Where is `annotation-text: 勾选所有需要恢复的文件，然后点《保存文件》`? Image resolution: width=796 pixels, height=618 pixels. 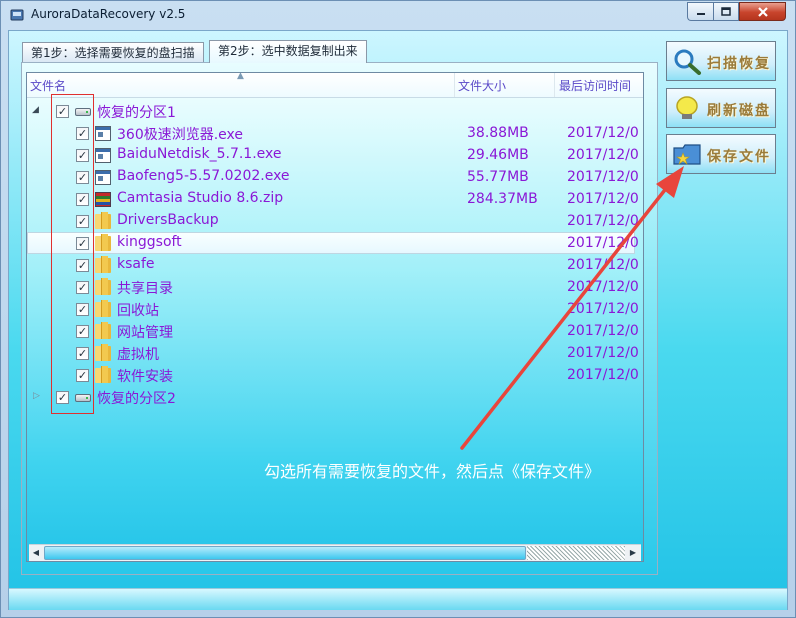 annotation-text: 勾选所有需要恢复的文件，然后点《保存文件》 is located at coordinates (432, 471).